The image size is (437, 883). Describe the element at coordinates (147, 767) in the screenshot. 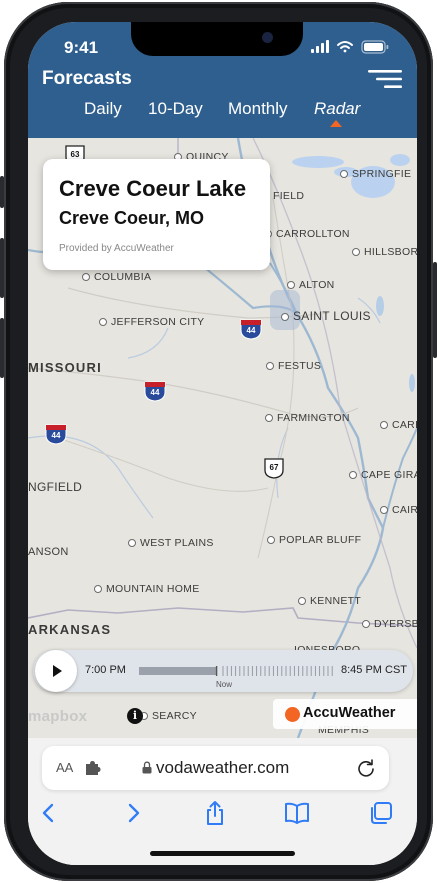

I see `lock-icon` at that location.